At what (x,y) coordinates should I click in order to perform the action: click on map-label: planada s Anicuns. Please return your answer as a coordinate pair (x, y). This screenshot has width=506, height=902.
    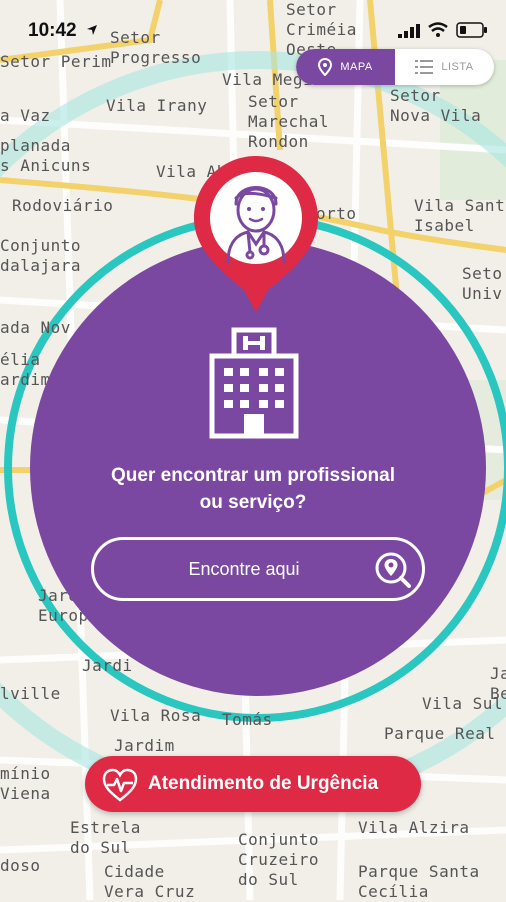
    Looking at the image, I should click on (46, 155).